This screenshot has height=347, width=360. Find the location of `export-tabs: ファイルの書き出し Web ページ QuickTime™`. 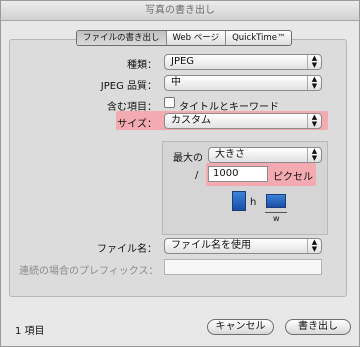

export-tabs: ファイルの書き出し Web ページ QuickTime™ is located at coordinates (184, 38).